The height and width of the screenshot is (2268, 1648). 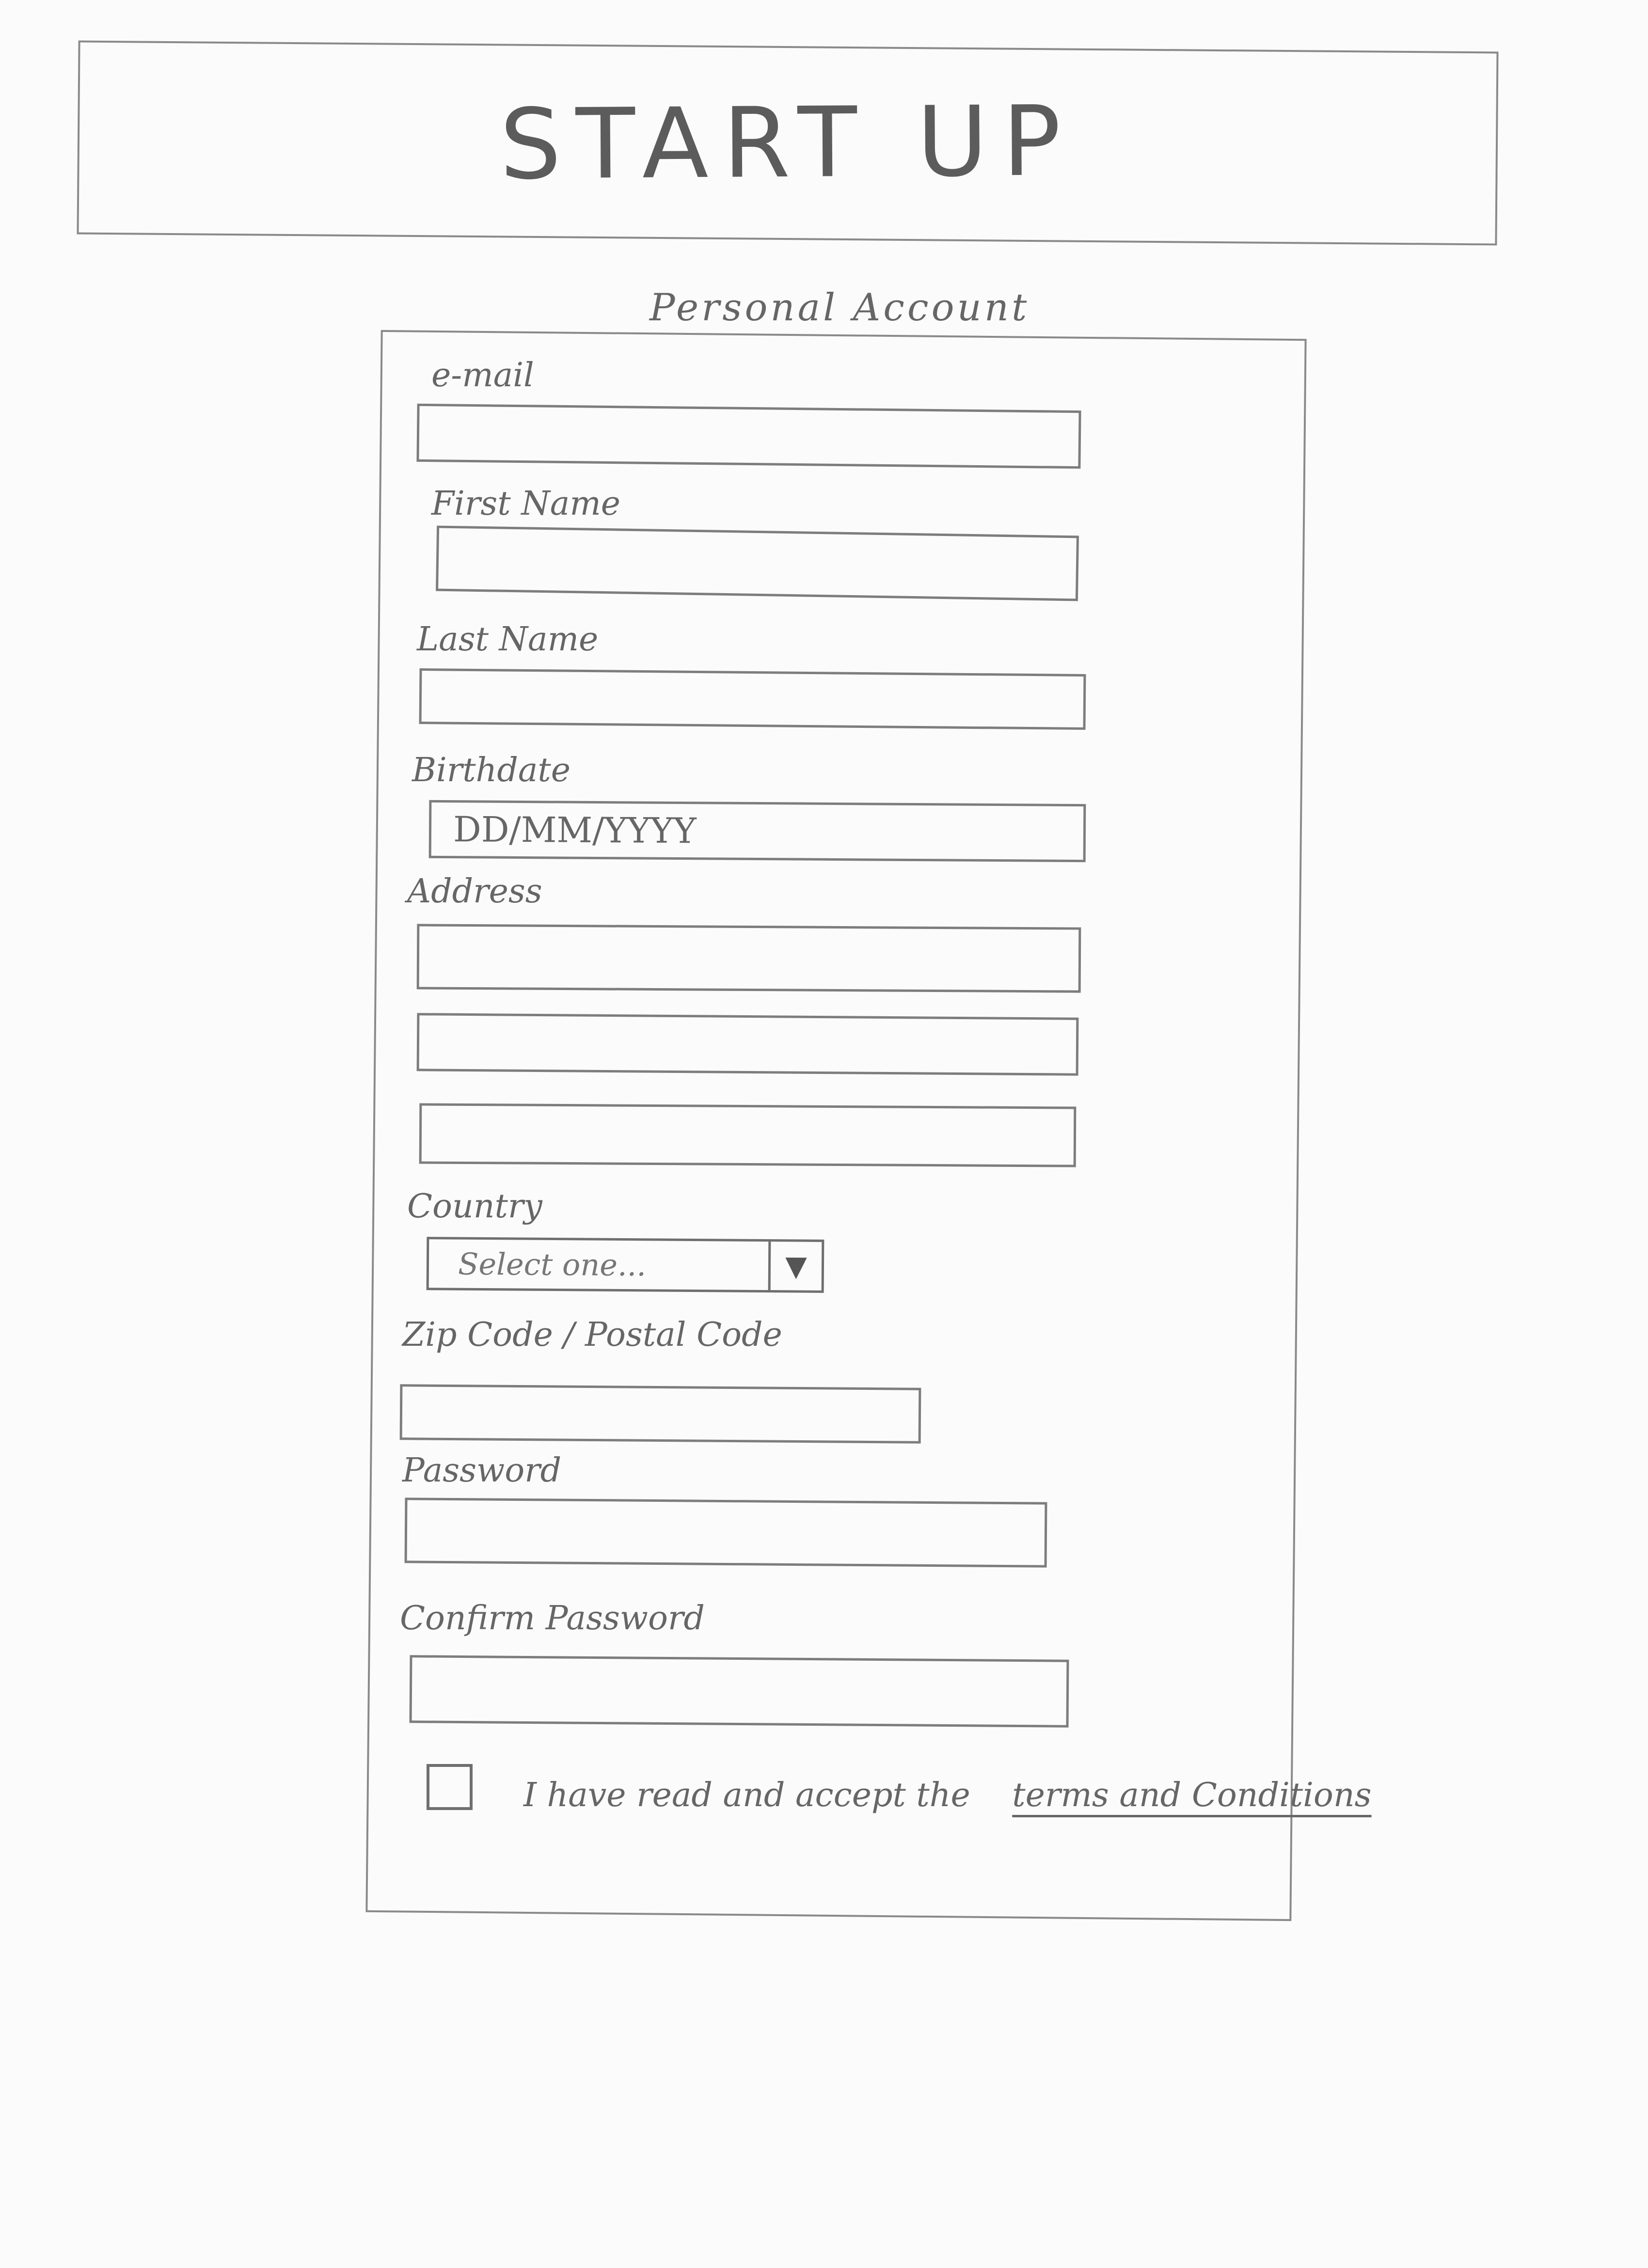 What do you see at coordinates (757, 563) in the screenshot?
I see `first-name-field` at bounding box center [757, 563].